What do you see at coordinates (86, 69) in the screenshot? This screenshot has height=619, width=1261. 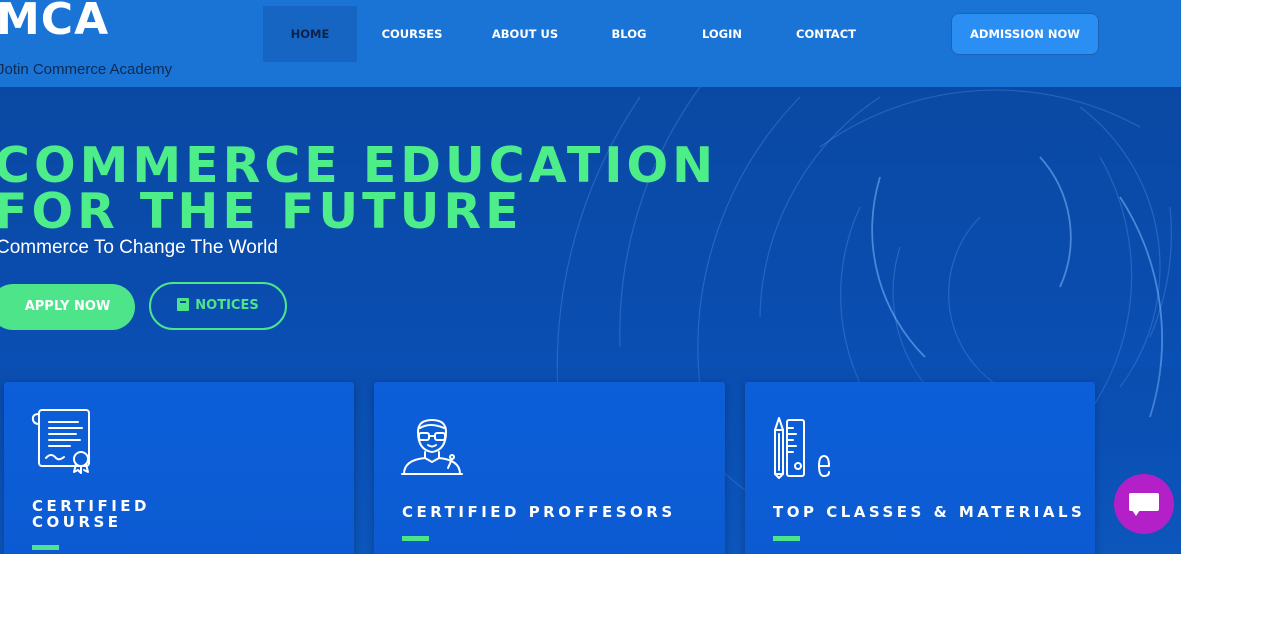 I see `site-tagline: Jotin Commerce Academy` at bounding box center [86, 69].